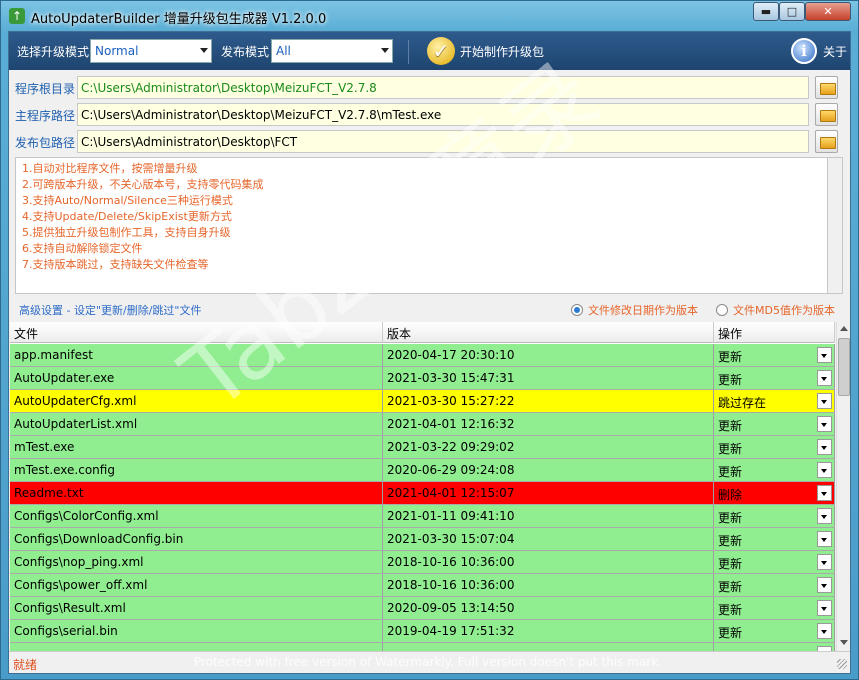  I want to click on cell-version: 2021-04-01 12:16:32, so click(548, 424).